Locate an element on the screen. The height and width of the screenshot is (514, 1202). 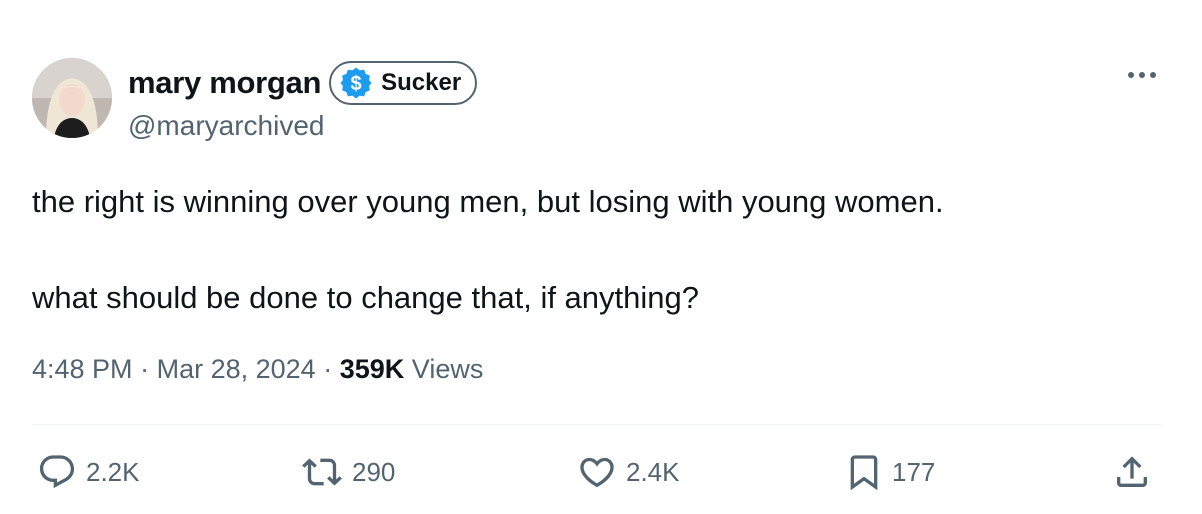
bookmark-button: 177 is located at coordinates (889, 472).